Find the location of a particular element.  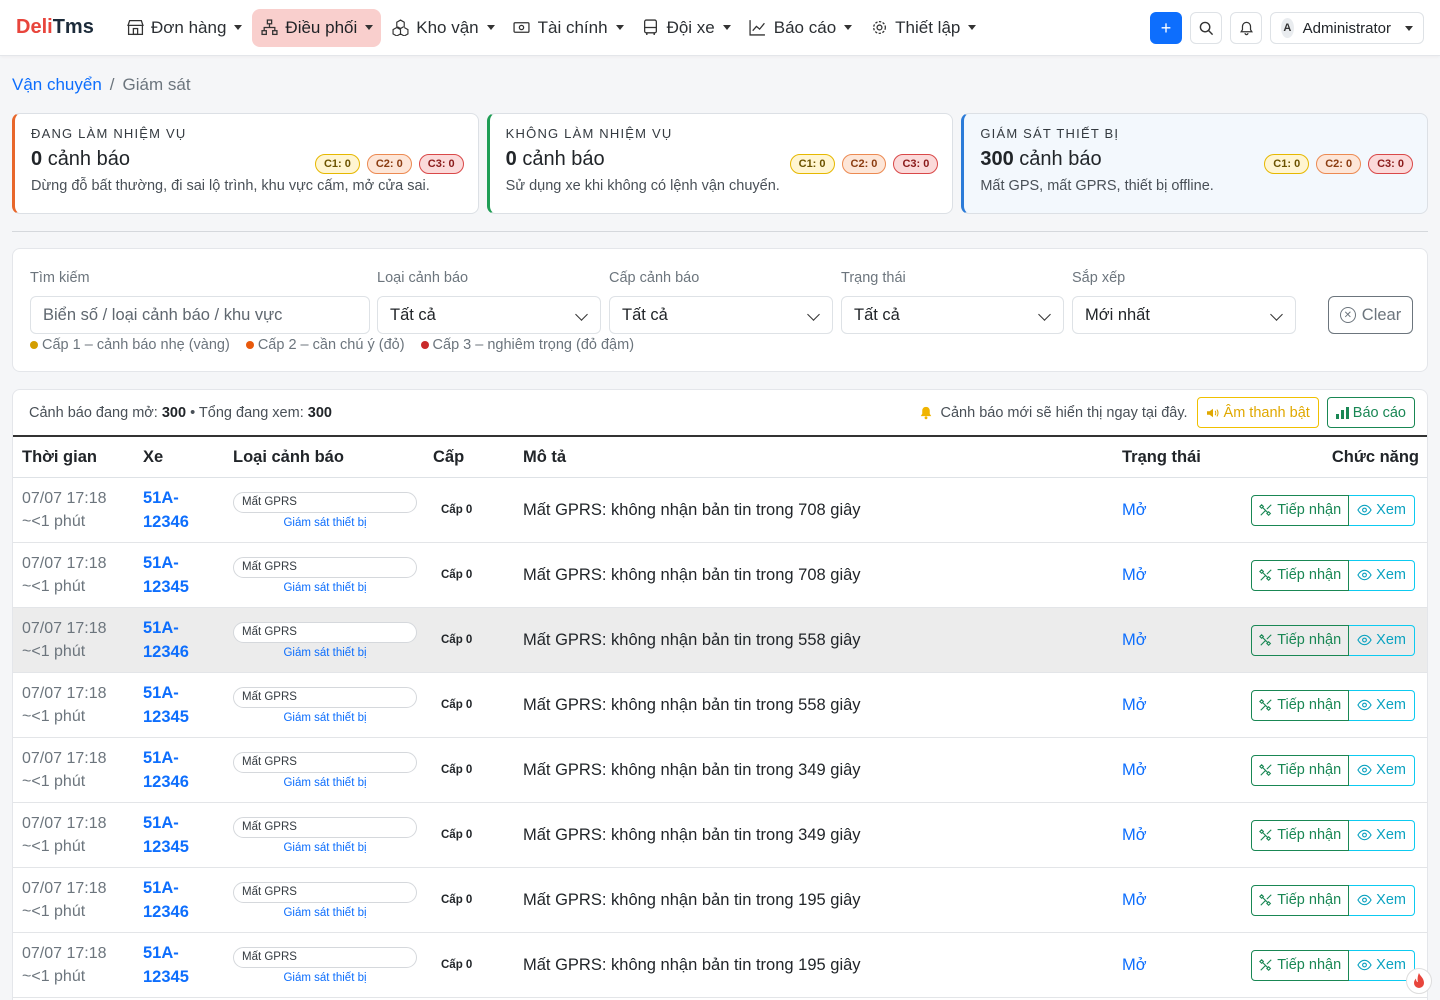

fire-icon is located at coordinates (1419, 981).